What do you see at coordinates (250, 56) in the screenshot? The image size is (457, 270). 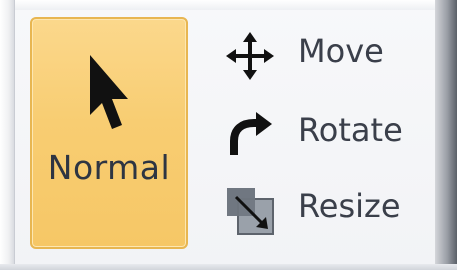 I see `move-arrows-icon` at bounding box center [250, 56].